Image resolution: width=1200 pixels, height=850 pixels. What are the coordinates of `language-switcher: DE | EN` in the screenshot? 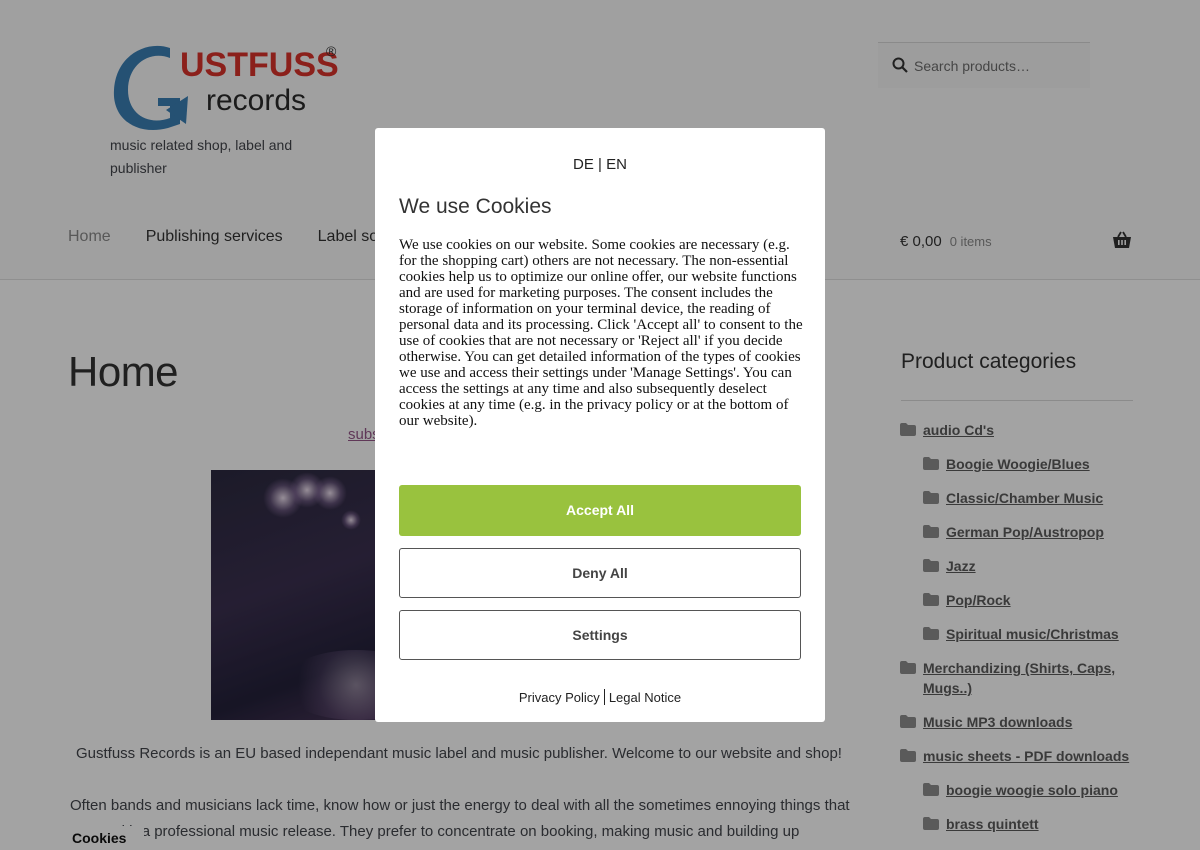 It's located at (600, 164).